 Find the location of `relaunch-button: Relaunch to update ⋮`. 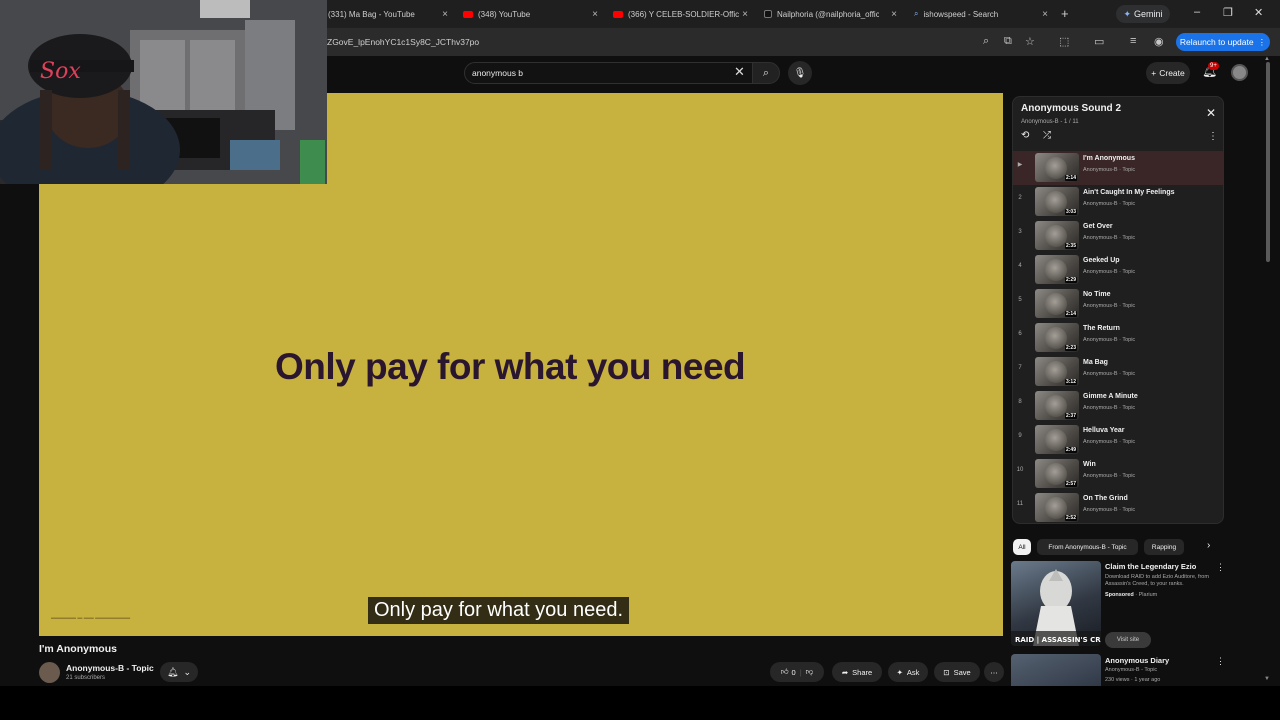

relaunch-button: Relaunch to update ⋮ is located at coordinates (1223, 42).